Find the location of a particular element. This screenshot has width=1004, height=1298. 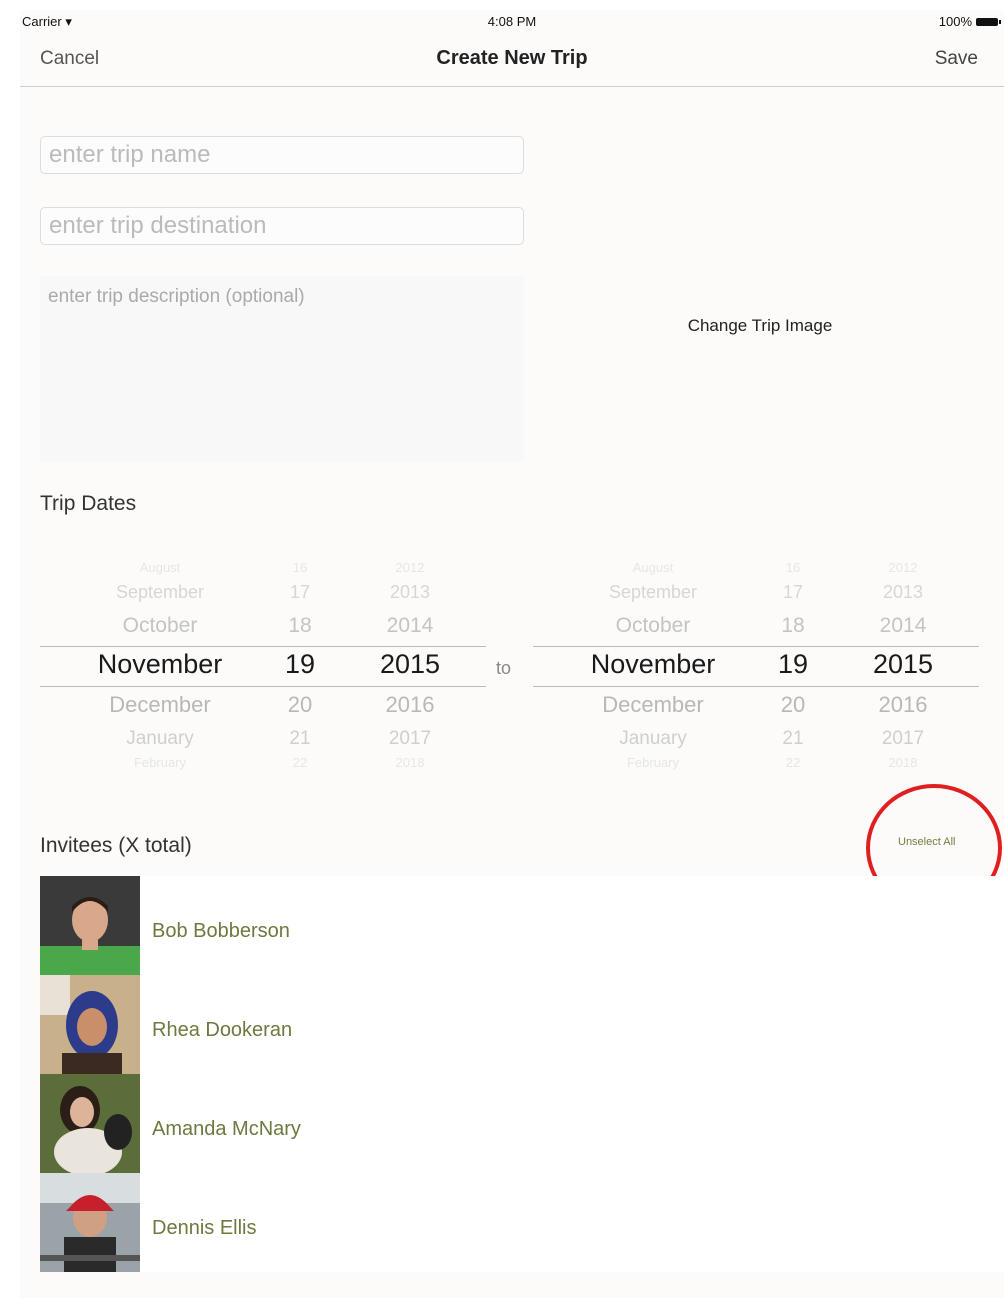

trip-dates-label: Trip Dates is located at coordinates (88, 503).